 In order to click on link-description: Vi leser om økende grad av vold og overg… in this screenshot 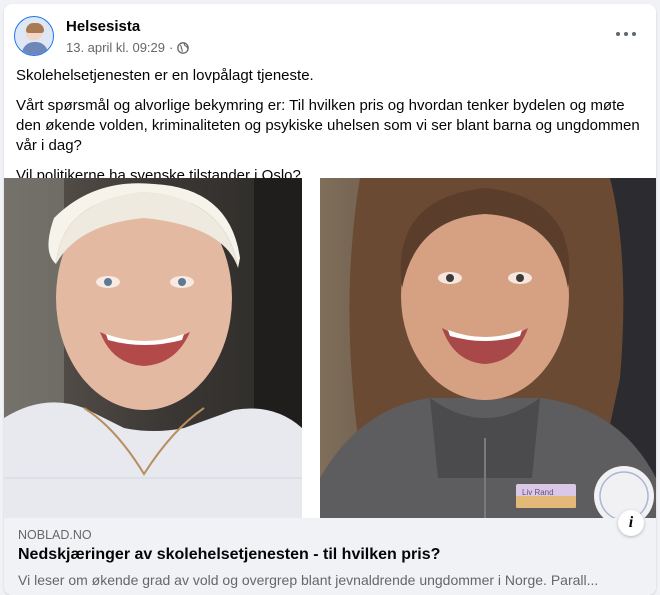, I will do `click(308, 580)`.